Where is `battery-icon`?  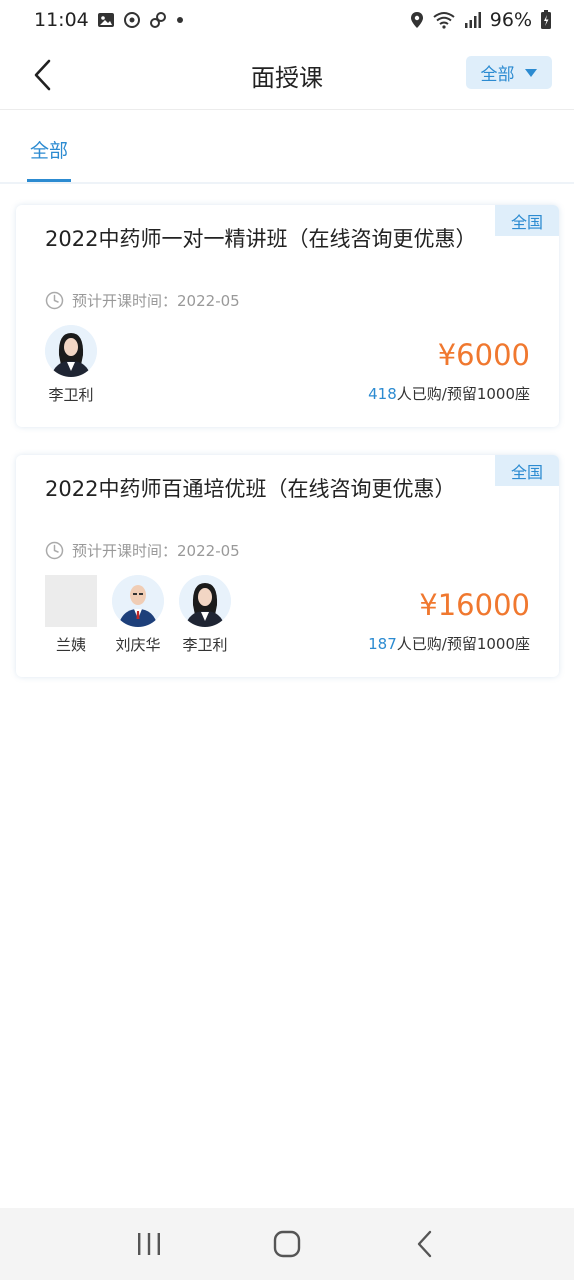
battery-icon is located at coordinates (546, 20).